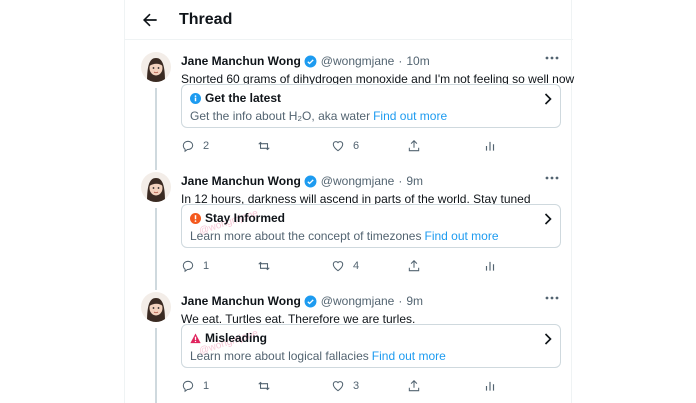 Image resolution: width=696 pixels, height=403 pixels. I want to click on like-button: 3, so click(345, 386).